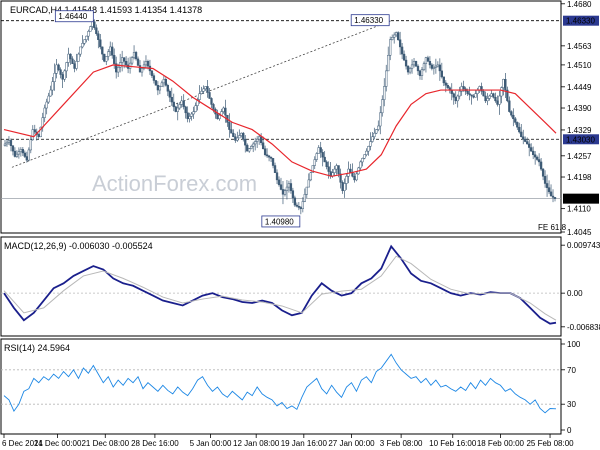 This screenshot has width=600, height=450. What do you see at coordinates (78, 246) in the screenshot?
I see `macd-panel-title: MACD(12,26,9) -0.006030 -0.005524` at bounding box center [78, 246].